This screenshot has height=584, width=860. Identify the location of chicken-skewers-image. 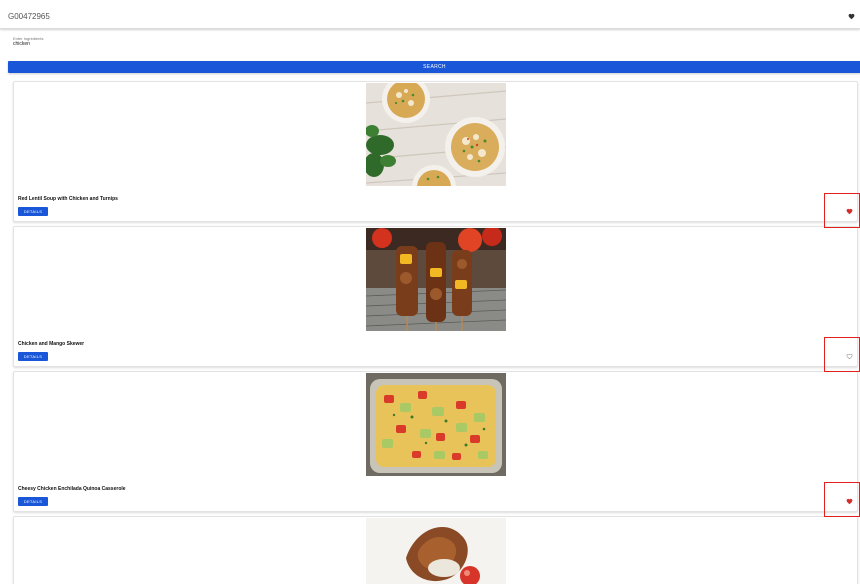
(436, 279).